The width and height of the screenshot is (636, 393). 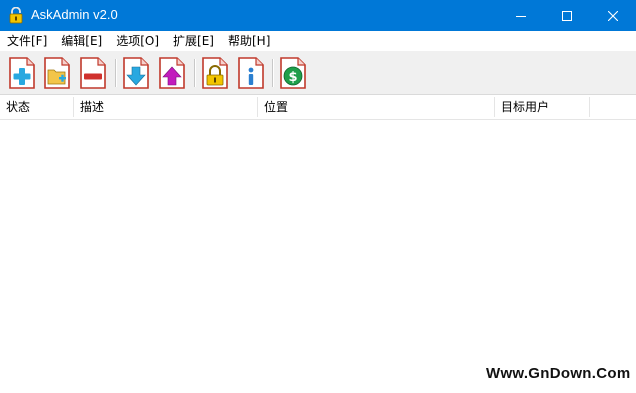 I want to click on add-icon, so click(x=22, y=73).